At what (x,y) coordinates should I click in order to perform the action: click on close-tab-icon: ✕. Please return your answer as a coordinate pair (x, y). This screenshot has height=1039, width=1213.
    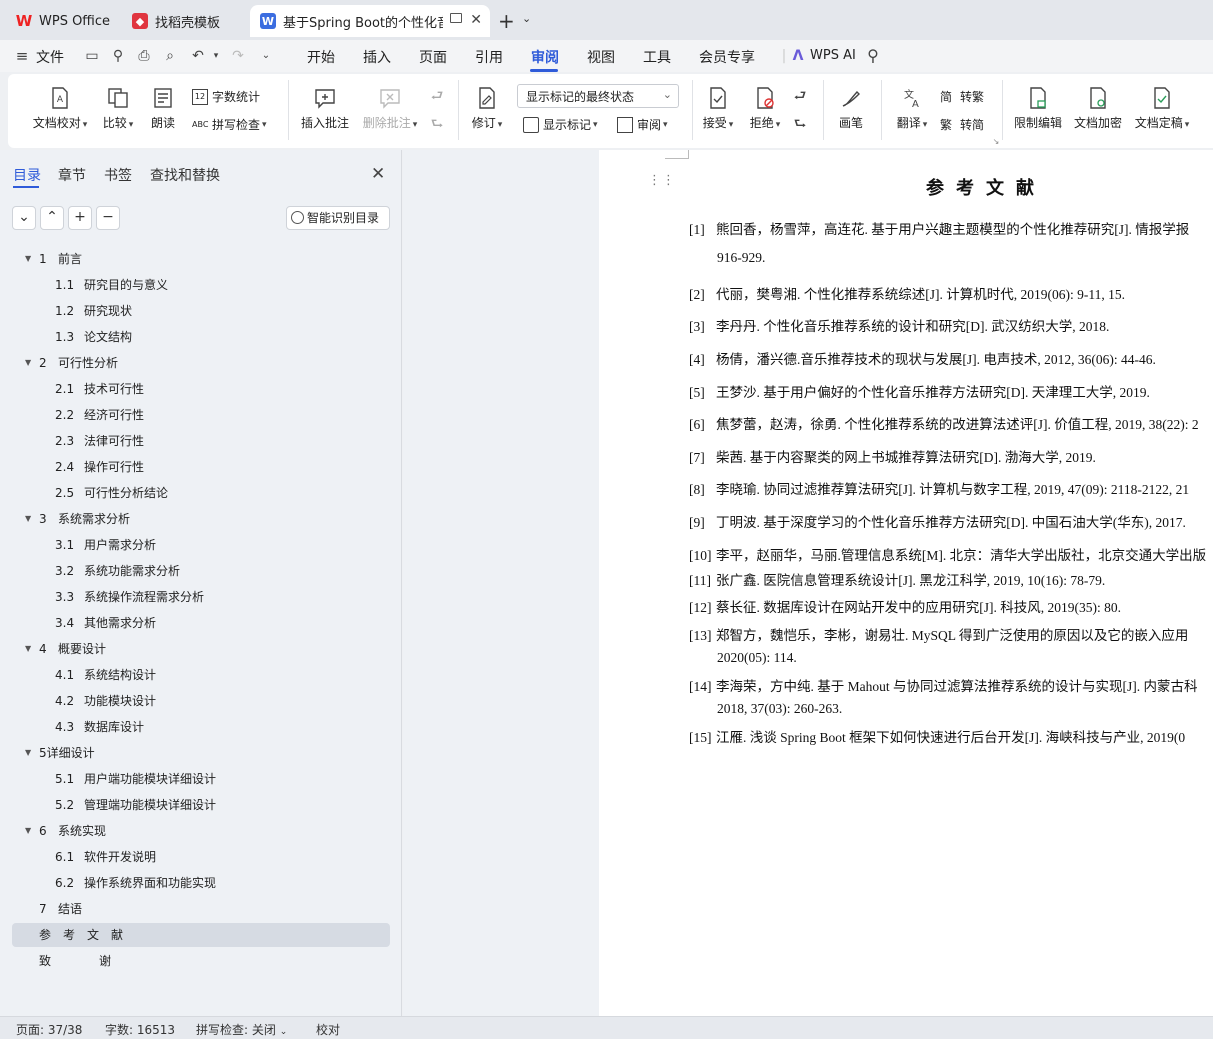
    Looking at the image, I should click on (476, 20).